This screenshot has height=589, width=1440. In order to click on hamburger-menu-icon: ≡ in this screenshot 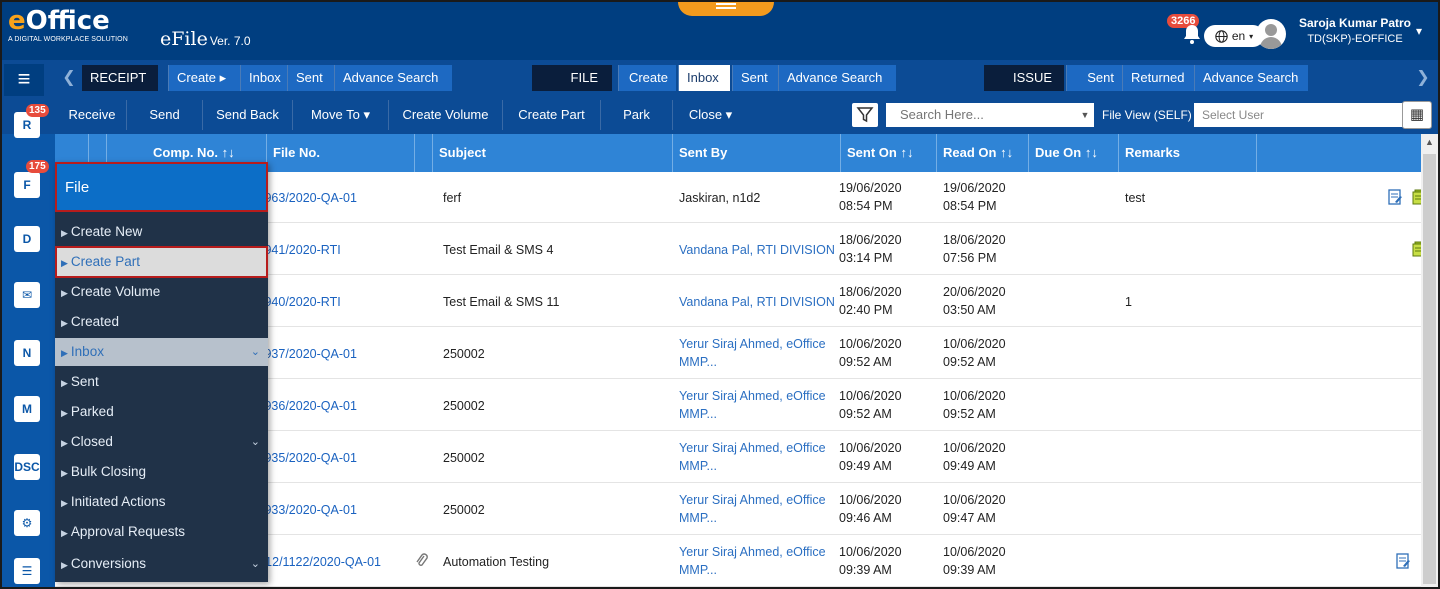, I will do `click(24, 80)`.